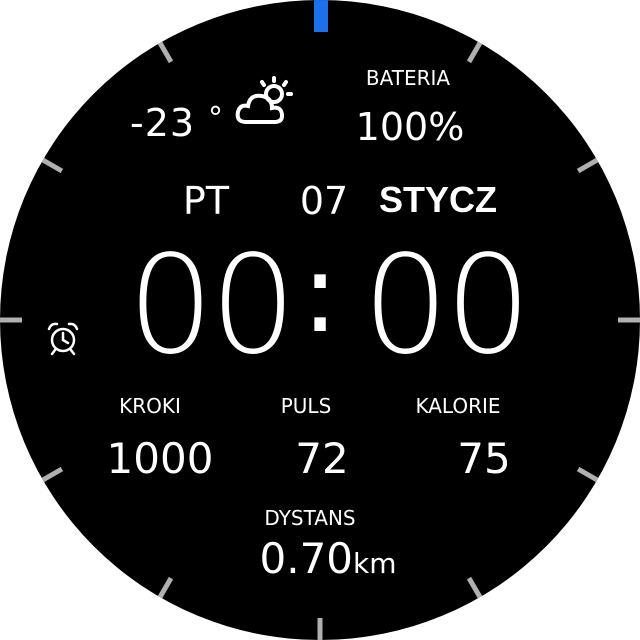 The width and height of the screenshot is (640, 640). What do you see at coordinates (266, 106) in the screenshot?
I see `partly-cloudy-icon` at bounding box center [266, 106].